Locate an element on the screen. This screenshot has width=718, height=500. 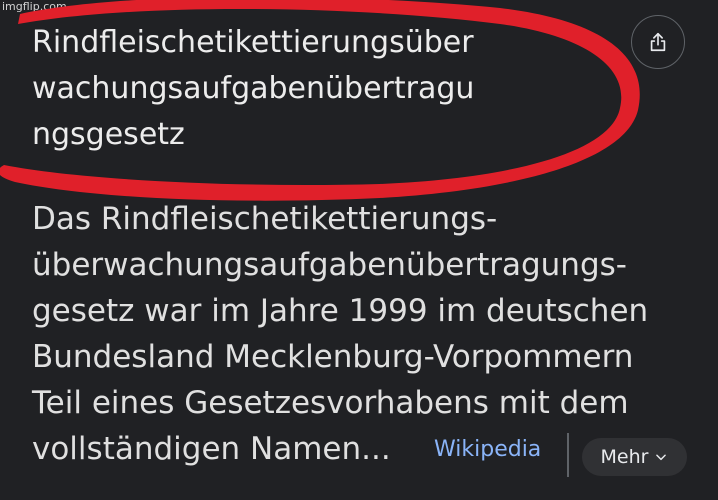
title-line: wachungsaufgabenübertragu is located at coordinates (253, 88).